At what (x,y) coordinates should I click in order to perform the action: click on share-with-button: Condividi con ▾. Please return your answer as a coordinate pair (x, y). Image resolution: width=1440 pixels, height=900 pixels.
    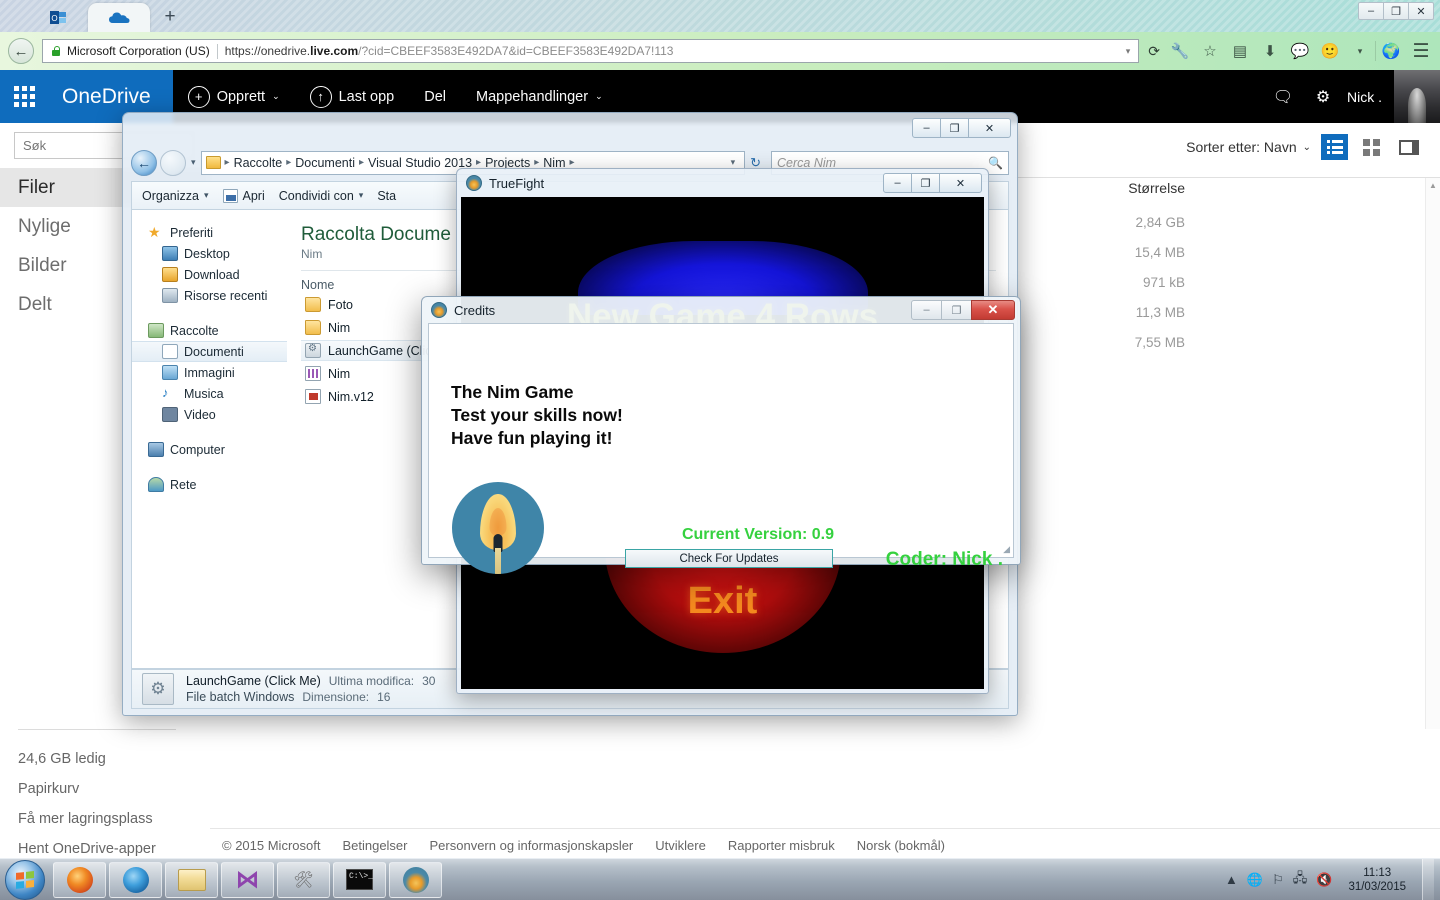
    Looking at the image, I should click on (328, 196).